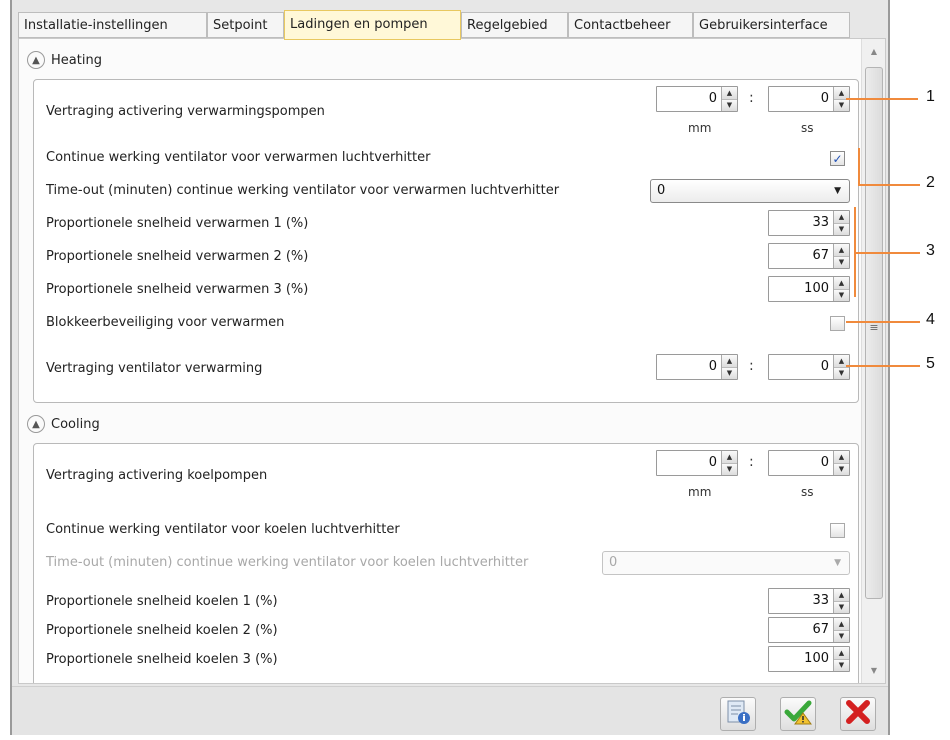 This screenshot has height=740, width=950. I want to click on info-button, so click(738, 714).